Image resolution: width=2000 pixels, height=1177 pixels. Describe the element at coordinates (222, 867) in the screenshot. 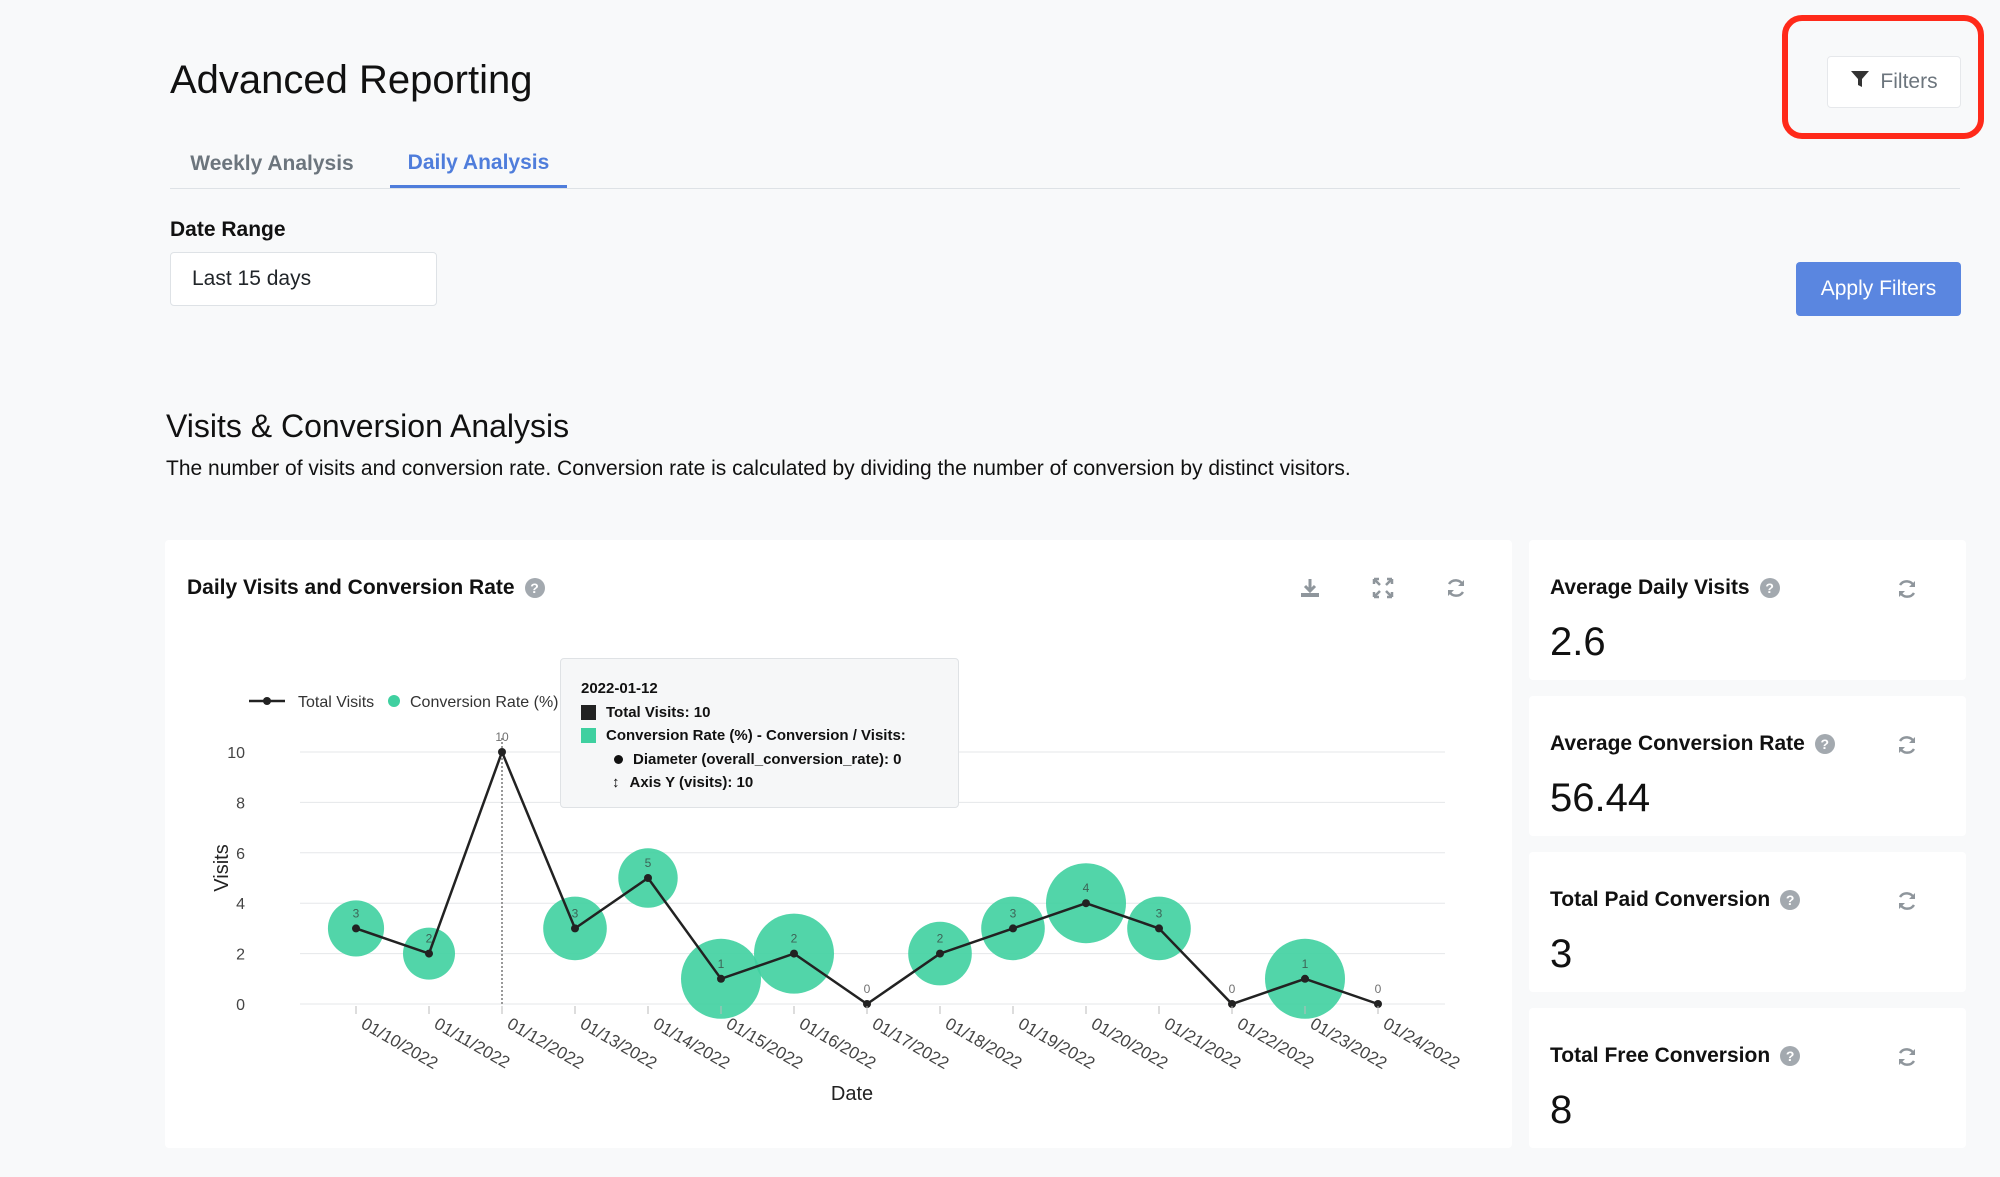

I see `y-axis-title: Visits` at that location.